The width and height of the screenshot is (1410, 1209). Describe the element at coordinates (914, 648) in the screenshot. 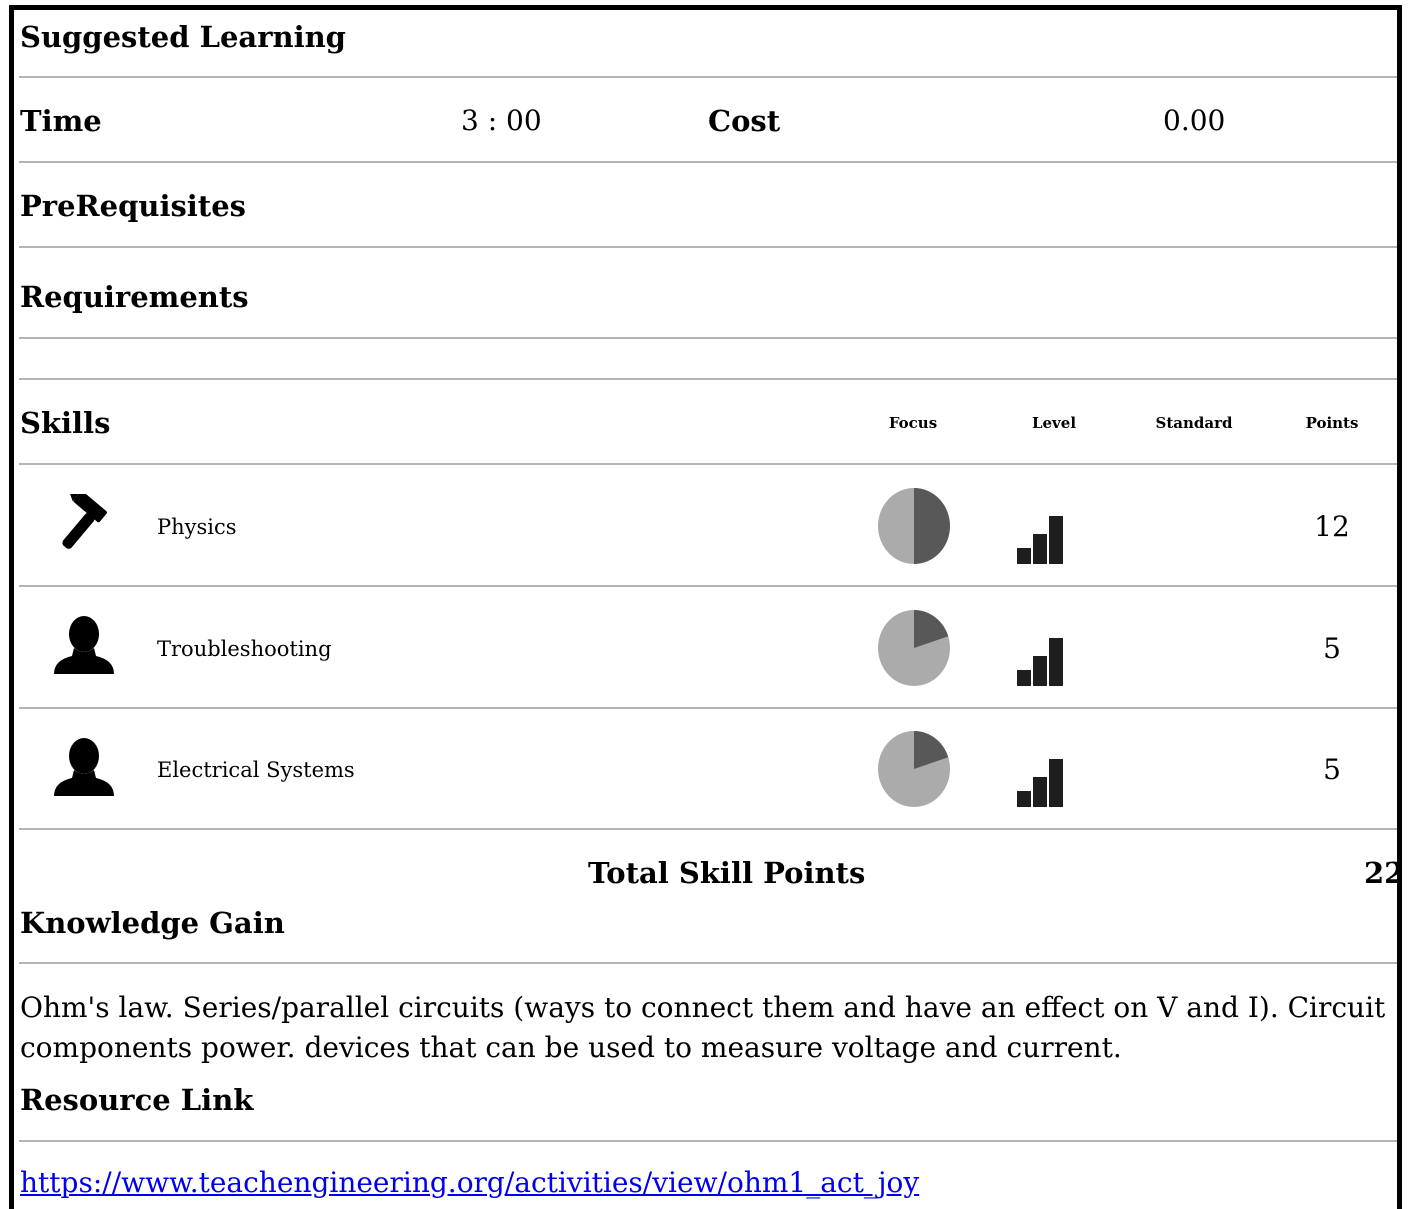

I see `focus-pie-troubleshooting` at that location.